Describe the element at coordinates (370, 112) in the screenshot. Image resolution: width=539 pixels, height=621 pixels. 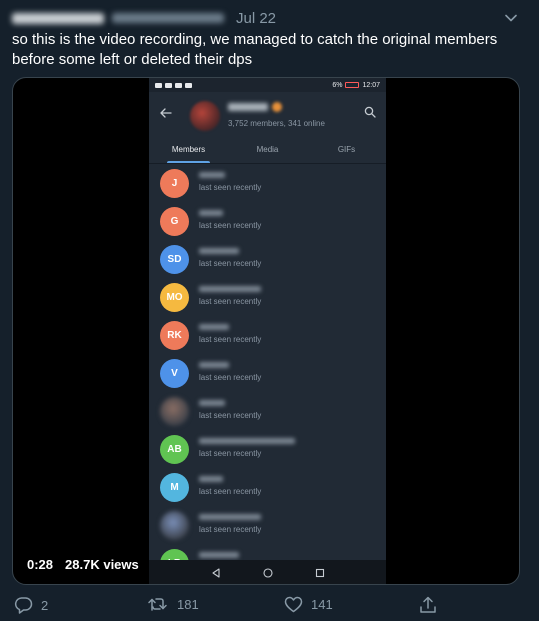
I see `search-icon` at that location.